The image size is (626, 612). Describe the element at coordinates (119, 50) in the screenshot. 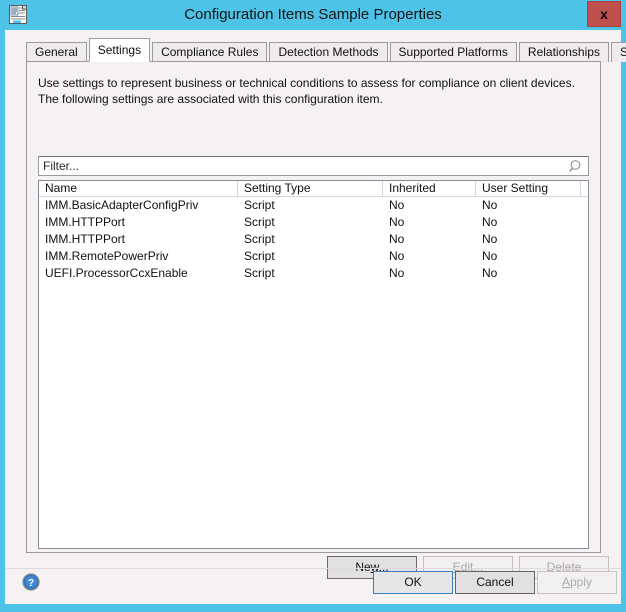

I see `tab-settings: Settings` at that location.